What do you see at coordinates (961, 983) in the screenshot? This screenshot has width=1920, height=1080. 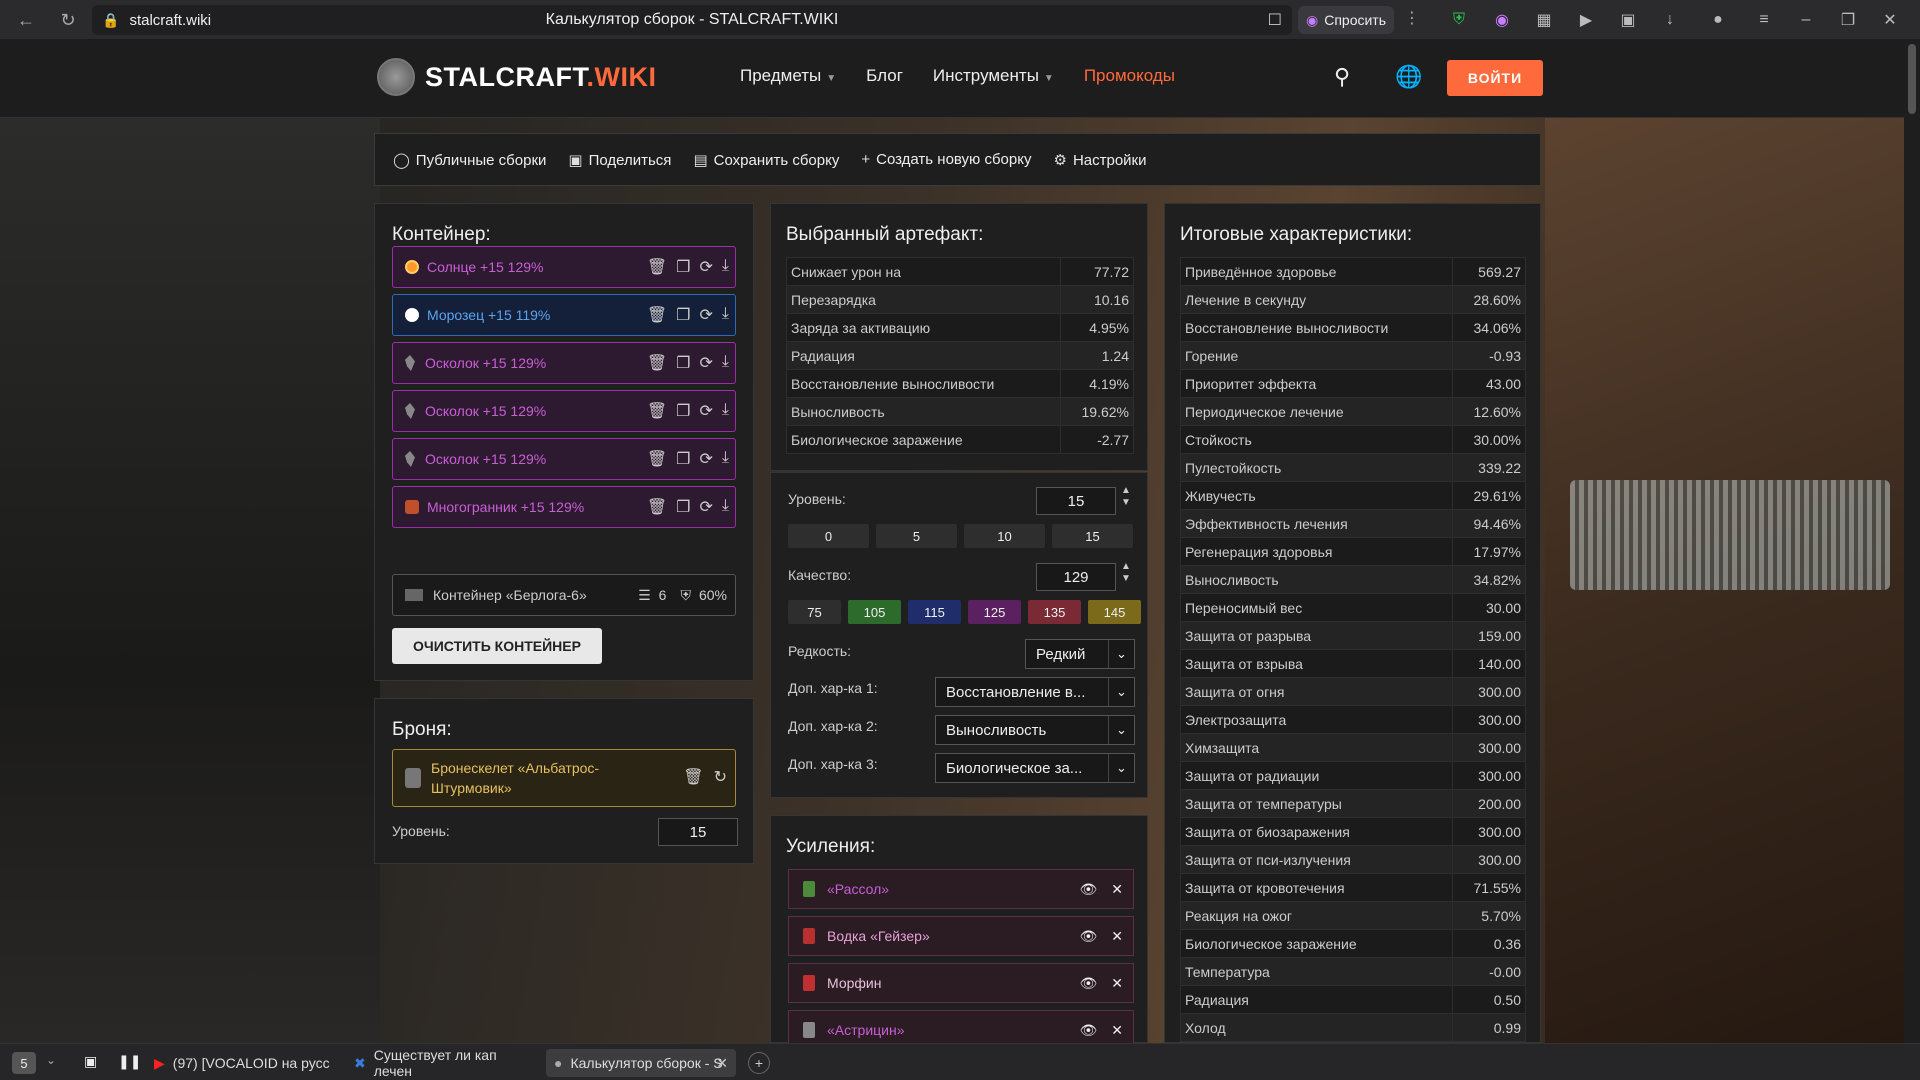 I see `boost-item: Морфин 👁 ✕` at bounding box center [961, 983].